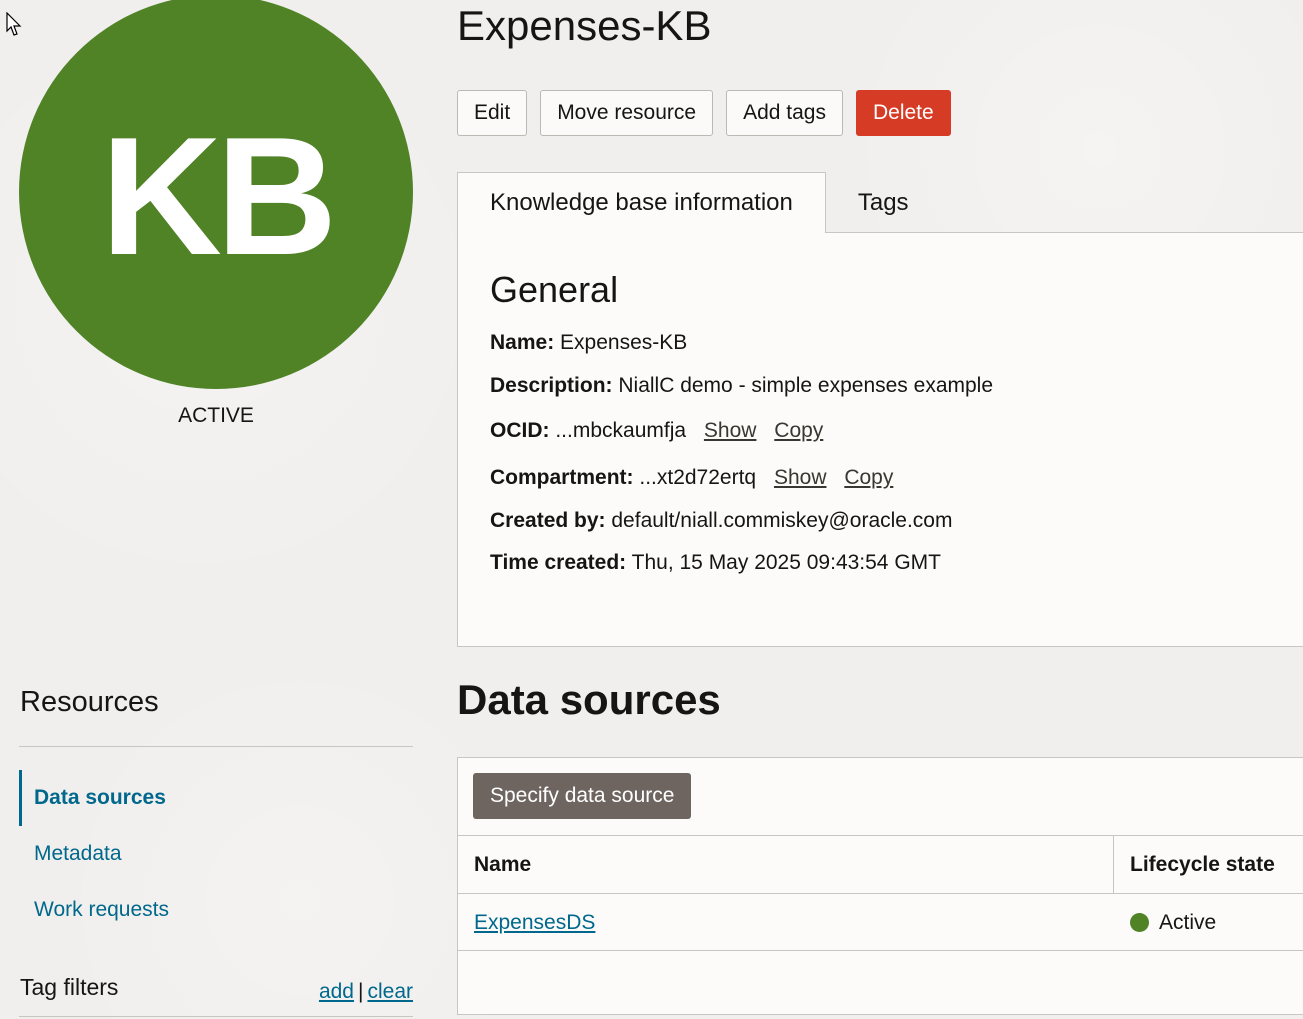  I want to click on tag-filters-add-link: add, so click(336, 991).